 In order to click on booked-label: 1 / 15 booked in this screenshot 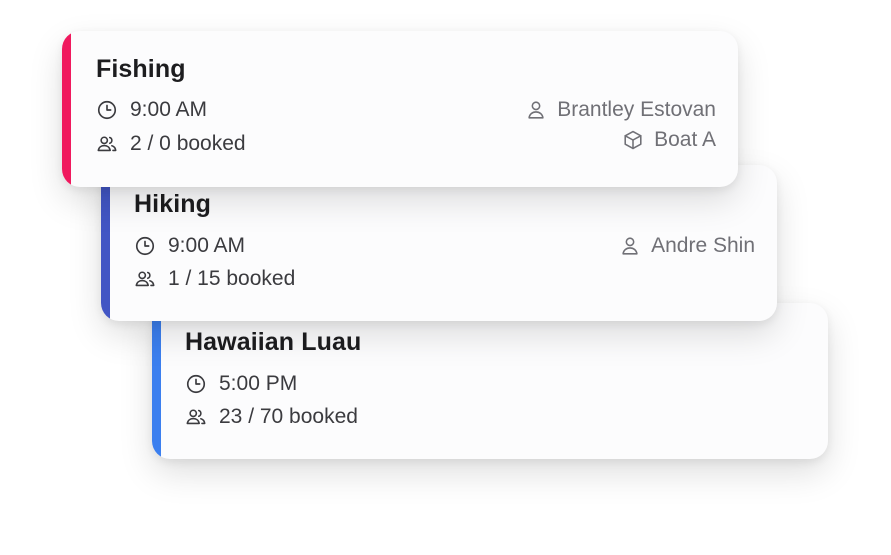, I will do `click(232, 278)`.